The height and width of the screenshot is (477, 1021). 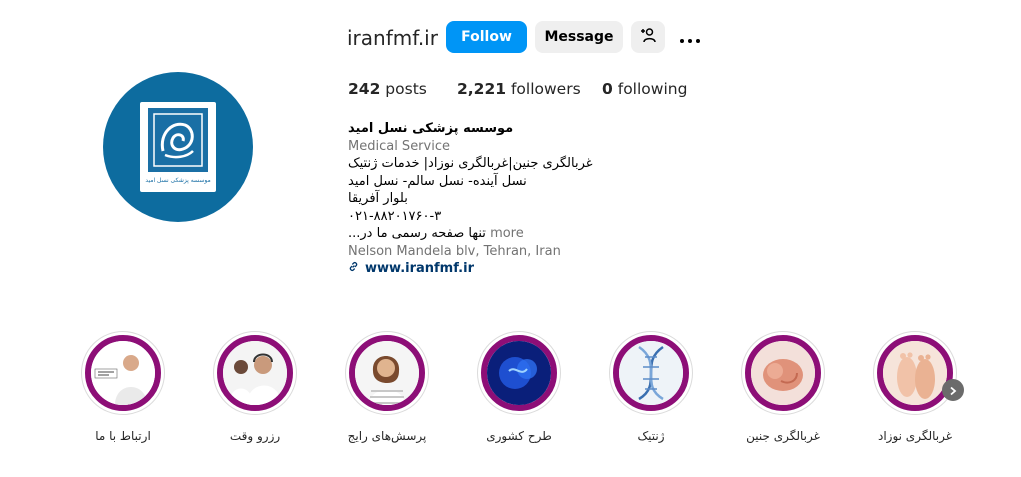 What do you see at coordinates (419, 268) in the screenshot?
I see `website-url: www.iranfmf.ir` at bounding box center [419, 268].